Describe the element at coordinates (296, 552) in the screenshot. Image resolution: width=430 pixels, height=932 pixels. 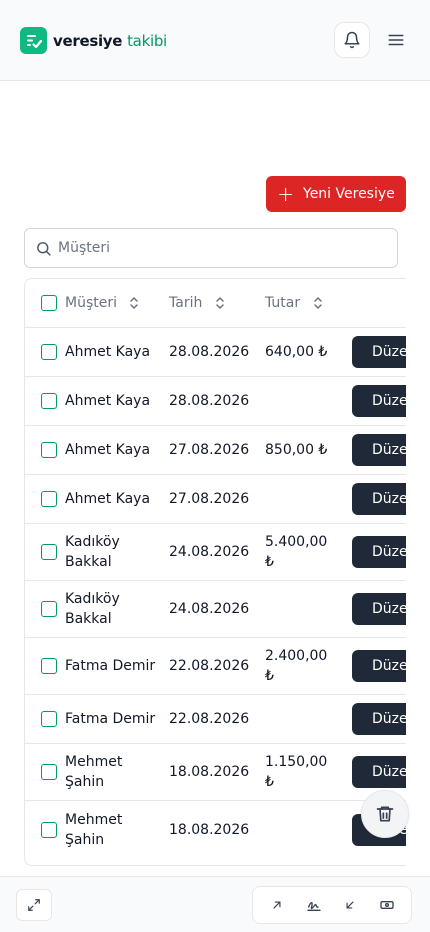
I see `row-amount: 5.400,00 ₺` at that location.